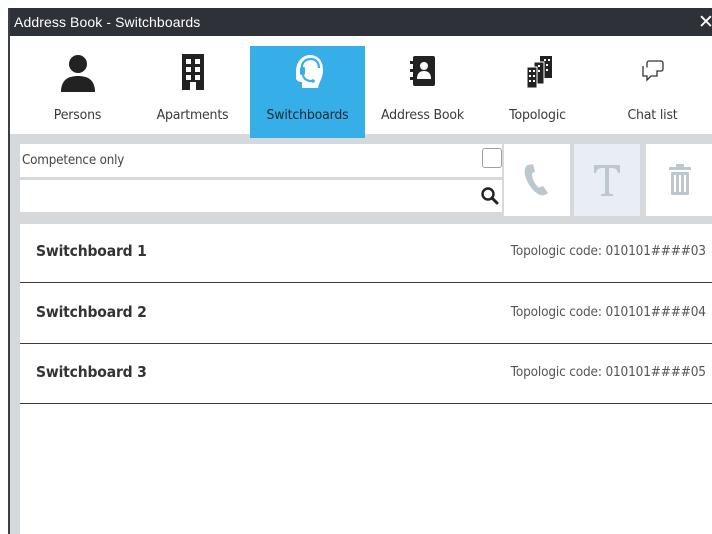 This screenshot has height=534, width=712. I want to click on tab-apartments: Apartments, so click(192, 92).